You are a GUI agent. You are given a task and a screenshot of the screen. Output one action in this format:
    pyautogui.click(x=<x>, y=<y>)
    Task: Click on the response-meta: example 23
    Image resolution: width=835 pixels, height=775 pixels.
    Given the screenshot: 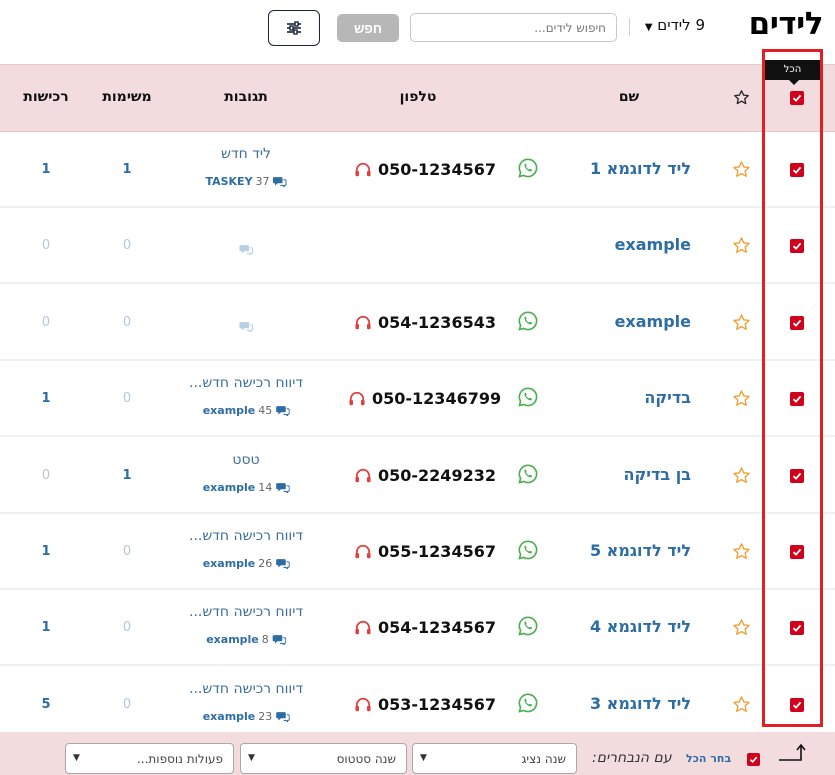 What is the action you would take?
    pyautogui.click(x=246, y=716)
    